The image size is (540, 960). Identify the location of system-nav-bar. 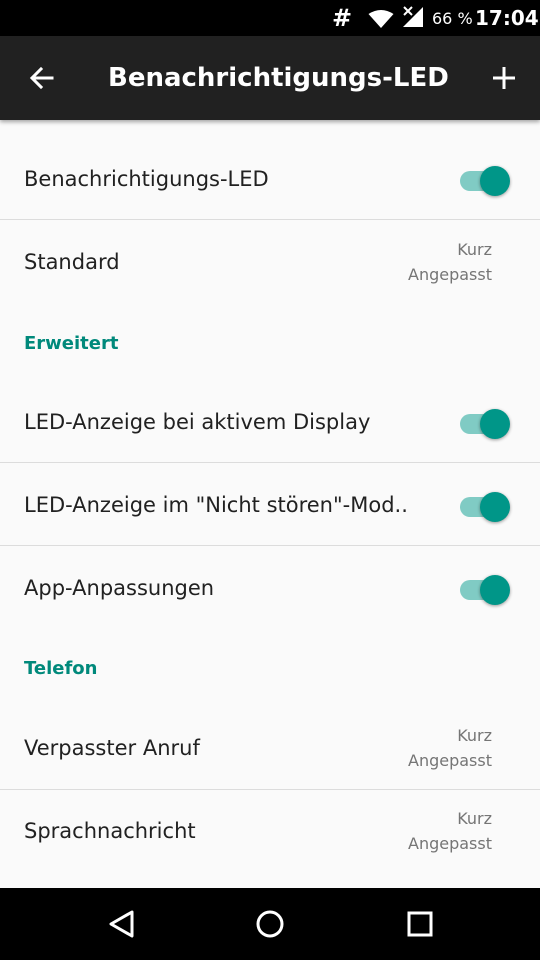
(270, 924).